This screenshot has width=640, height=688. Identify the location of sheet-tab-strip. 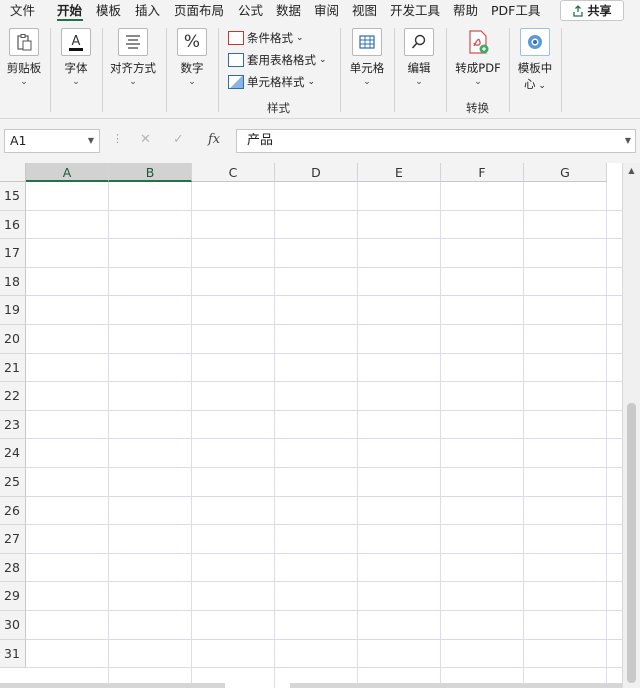
(112, 685).